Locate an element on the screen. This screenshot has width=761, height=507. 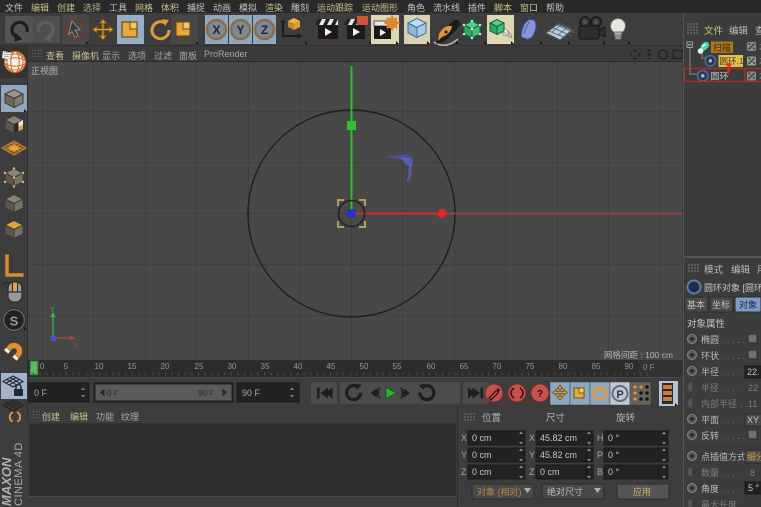
svg-text: x is located at coordinates (76, 345).